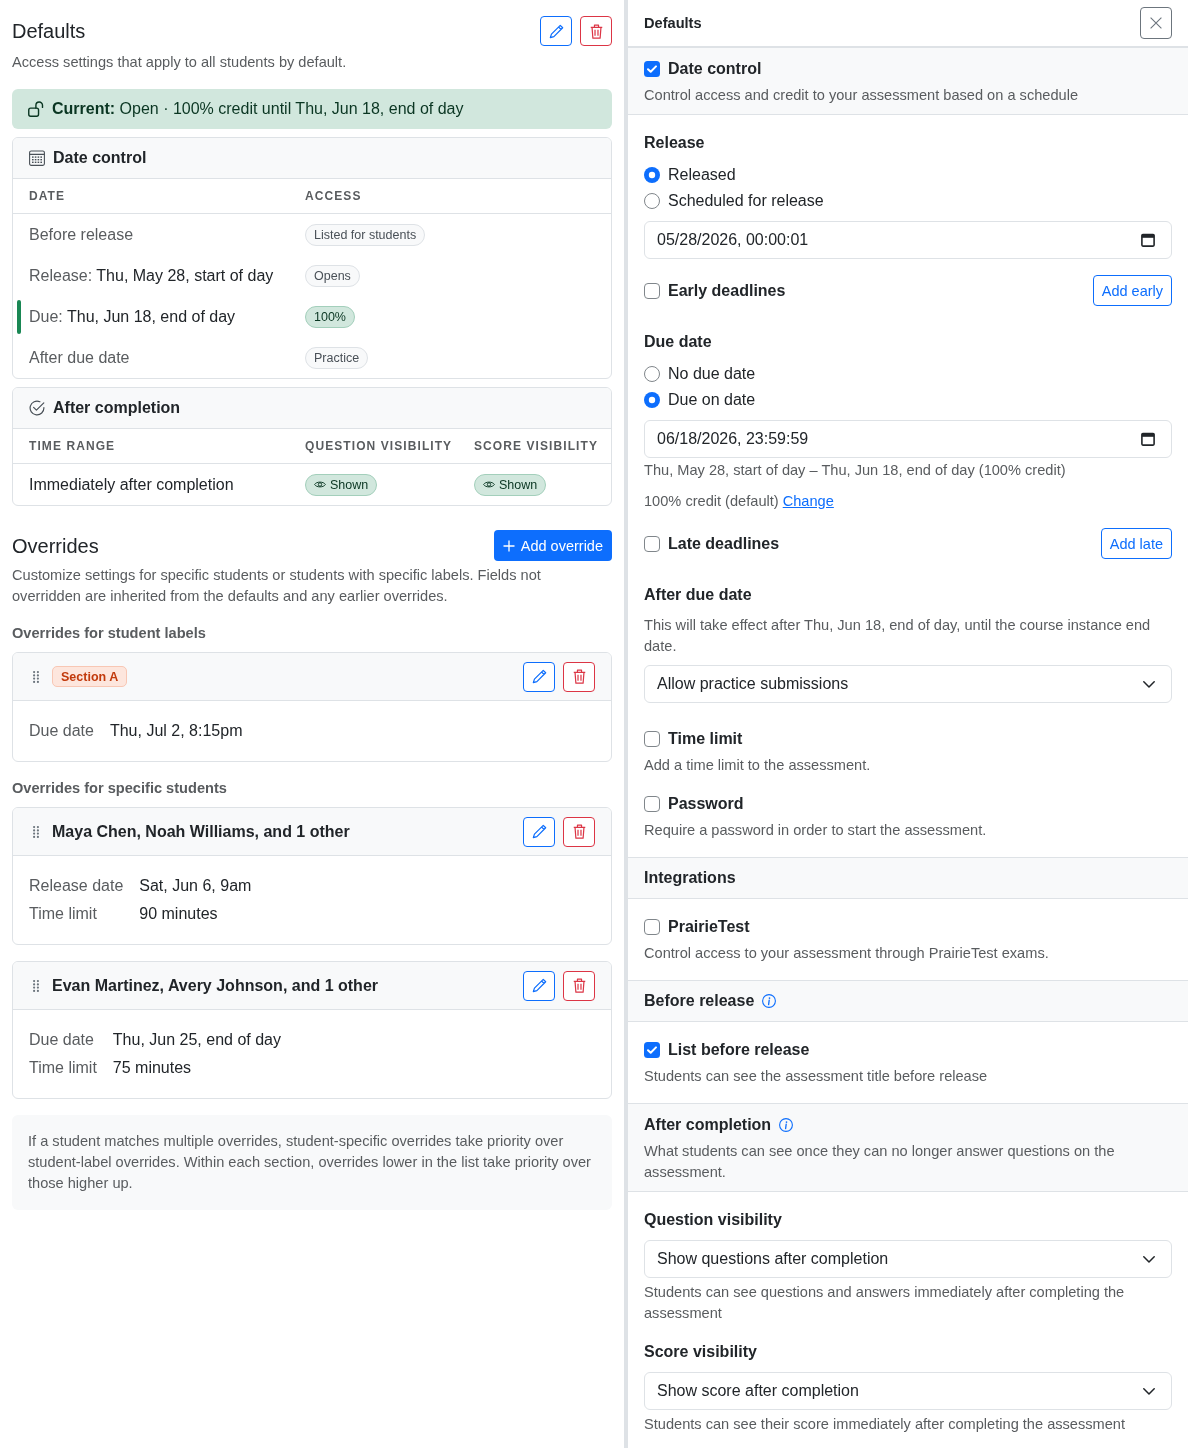  Describe the element at coordinates (72, 446) in the screenshot. I see `column-header: TIME RANGE` at that location.